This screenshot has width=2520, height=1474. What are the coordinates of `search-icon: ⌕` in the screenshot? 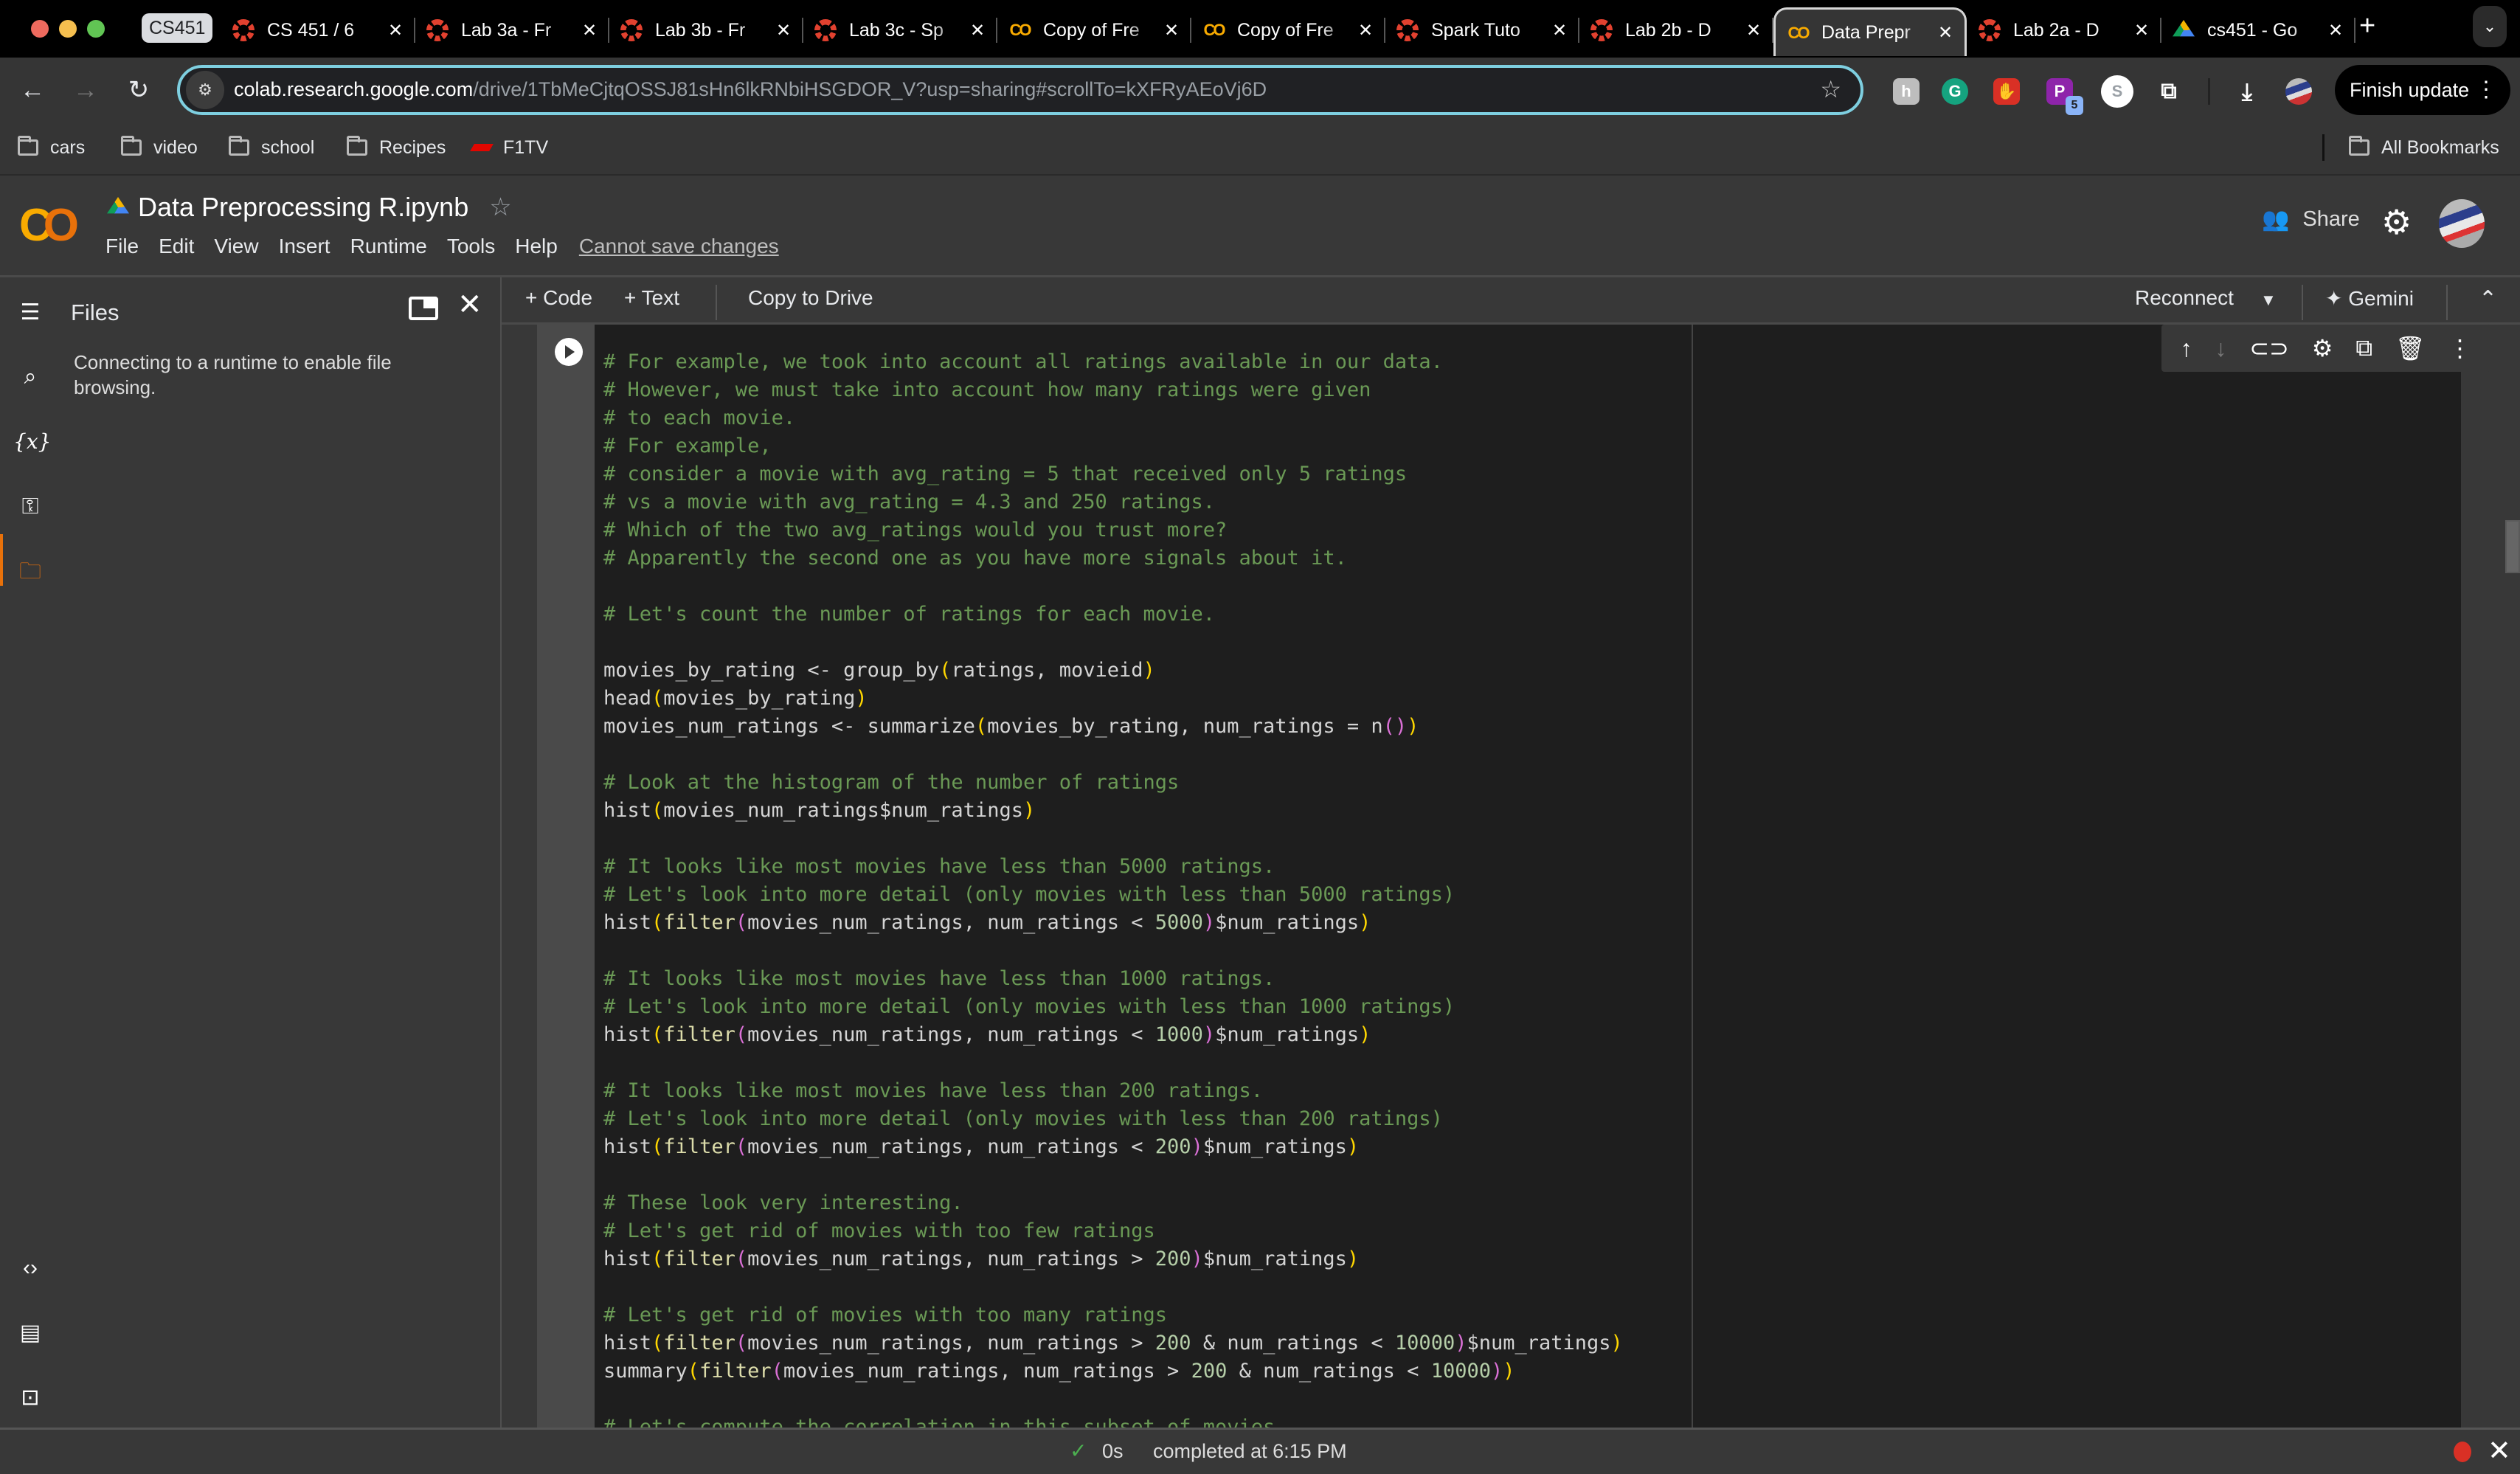 It's located at (30, 377).